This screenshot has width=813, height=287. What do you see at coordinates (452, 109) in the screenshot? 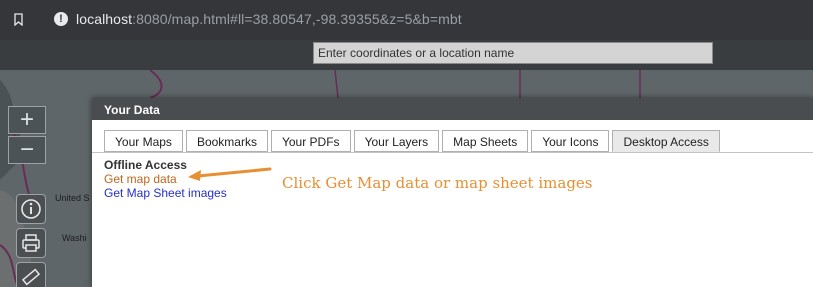
I see `dialog-title: Your Data` at bounding box center [452, 109].